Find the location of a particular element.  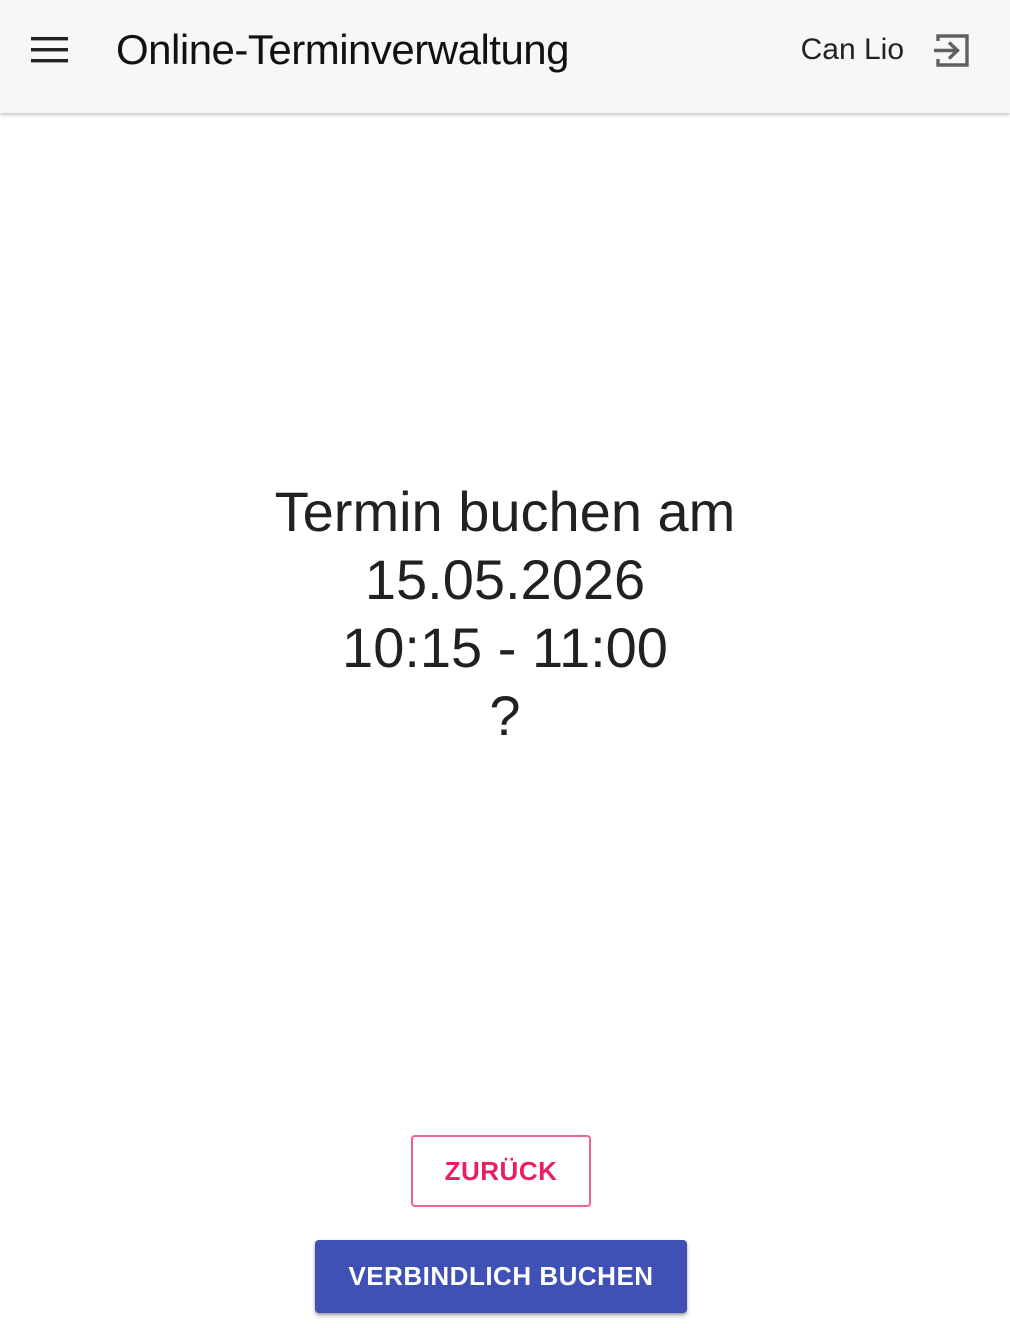

question-mark: ? is located at coordinates (505, 715).